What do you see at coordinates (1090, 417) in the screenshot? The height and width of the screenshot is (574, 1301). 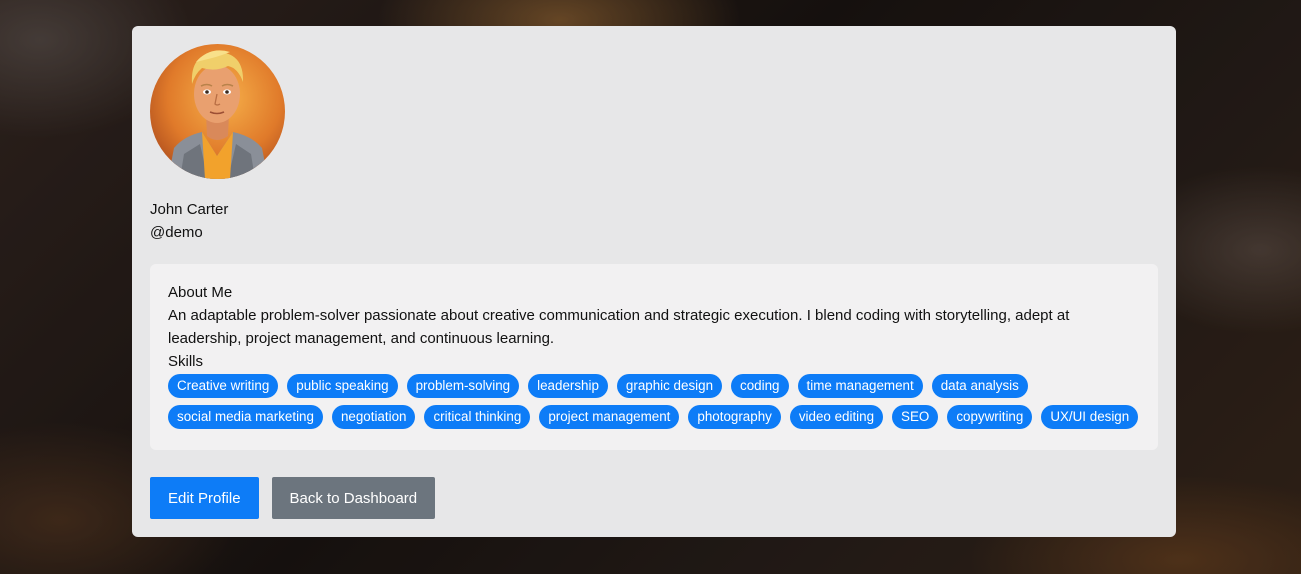 I see `skill-tag: UX/UI design` at bounding box center [1090, 417].